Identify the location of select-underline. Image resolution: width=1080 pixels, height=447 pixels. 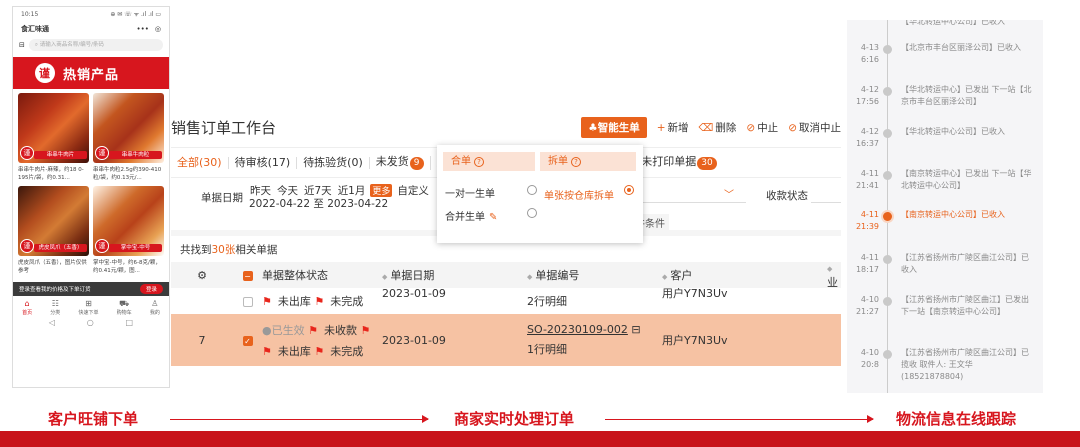
(691, 202).